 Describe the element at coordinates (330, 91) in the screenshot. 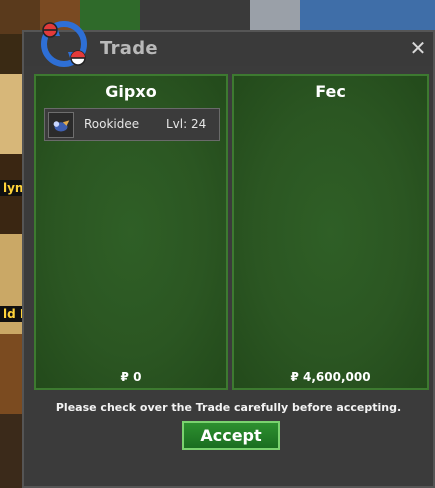

I see `trader-name: Fec` at that location.